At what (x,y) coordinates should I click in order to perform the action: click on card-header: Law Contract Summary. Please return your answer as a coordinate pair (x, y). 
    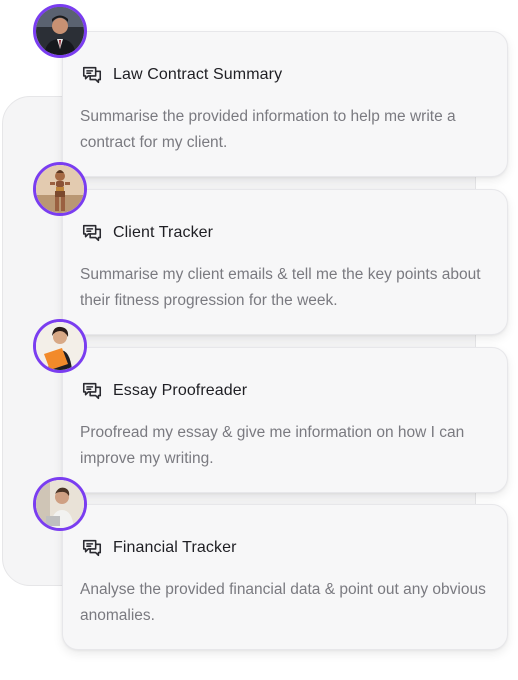
    Looking at the image, I should click on (181, 75).